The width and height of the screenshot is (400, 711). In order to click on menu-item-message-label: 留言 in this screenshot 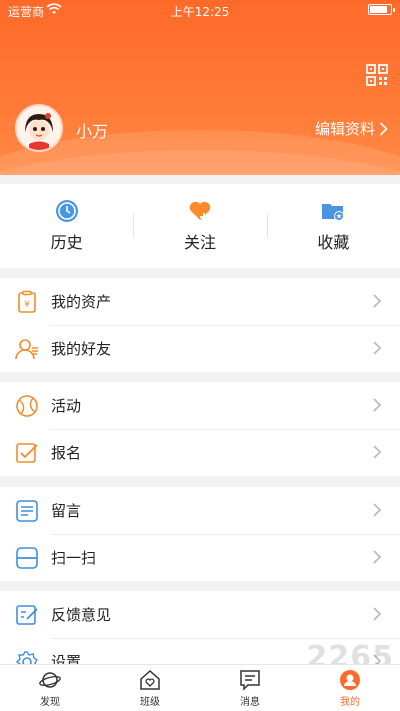, I will do `click(66, 511)`.